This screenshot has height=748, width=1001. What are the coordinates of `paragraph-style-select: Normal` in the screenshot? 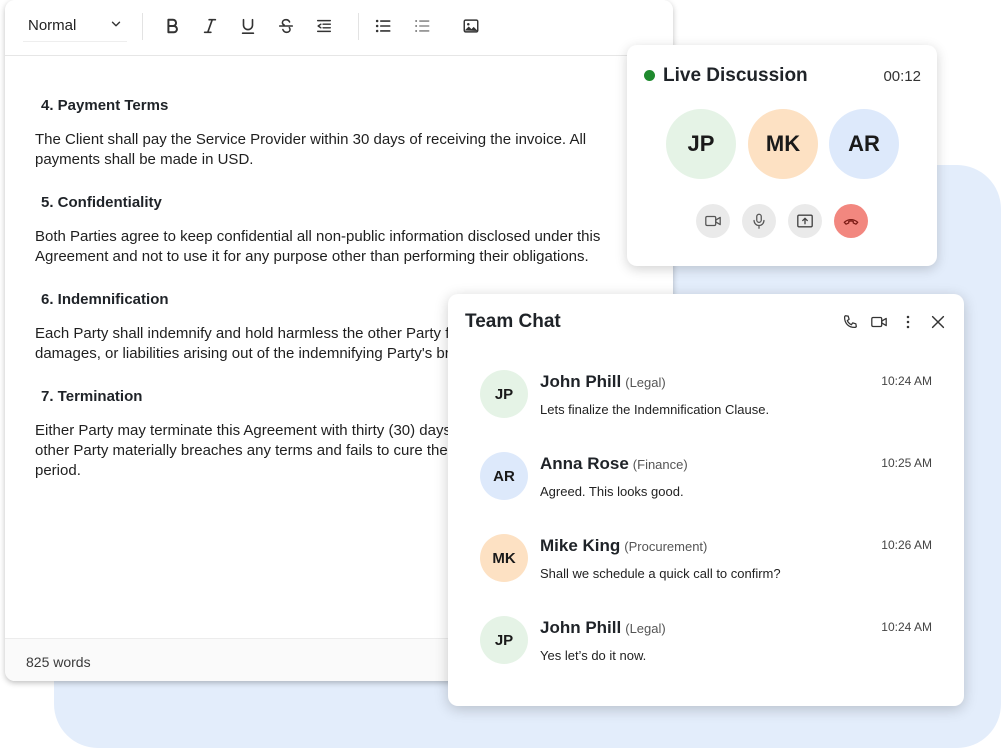 It's located at (75, 26).